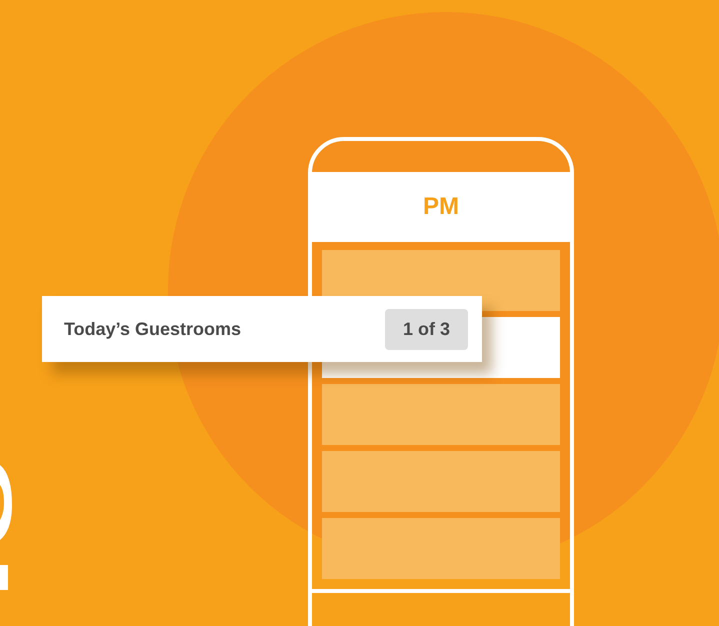 Image resolution: width=719 pixels, height=626 pixels. I want to click on count-badge: 1 of 3, so click(426, 329).